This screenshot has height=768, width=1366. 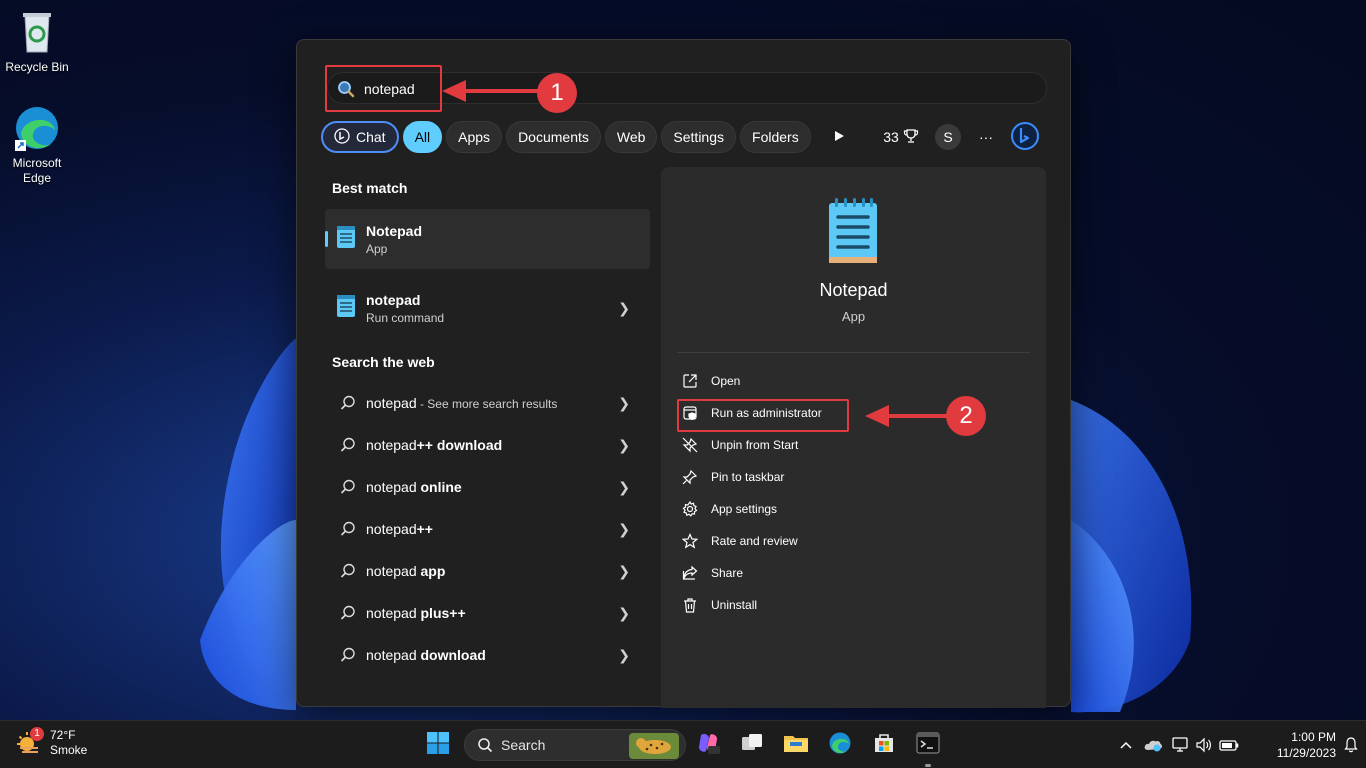 What do you see at coordinates (474, 137) in the screenshot?
I see `filter-apps: Apps` at bounding box center [474, 137].